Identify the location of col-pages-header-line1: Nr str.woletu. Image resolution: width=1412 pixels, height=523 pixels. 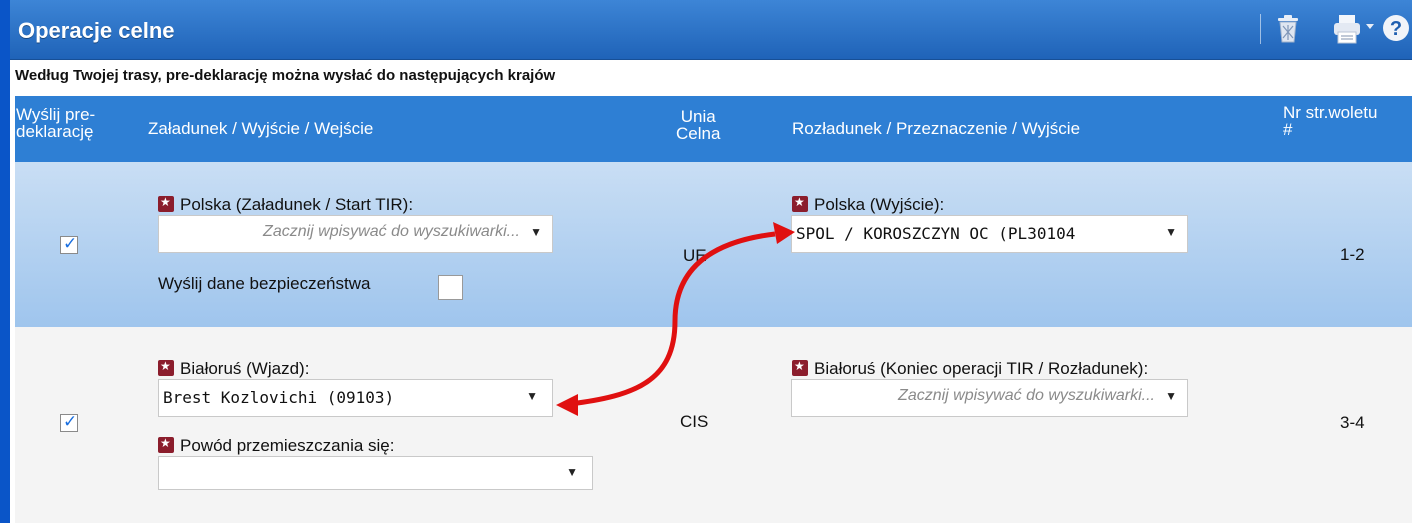
(1330, 112).